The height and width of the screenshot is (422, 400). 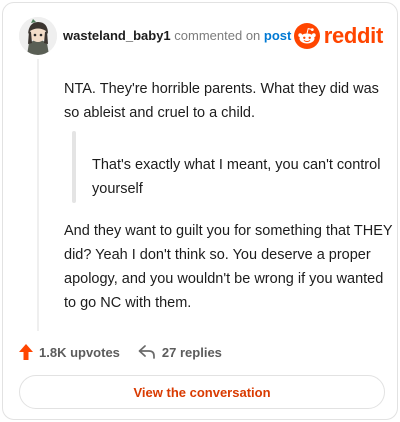 I want to click on thread-line, so click(x=38, y=195).